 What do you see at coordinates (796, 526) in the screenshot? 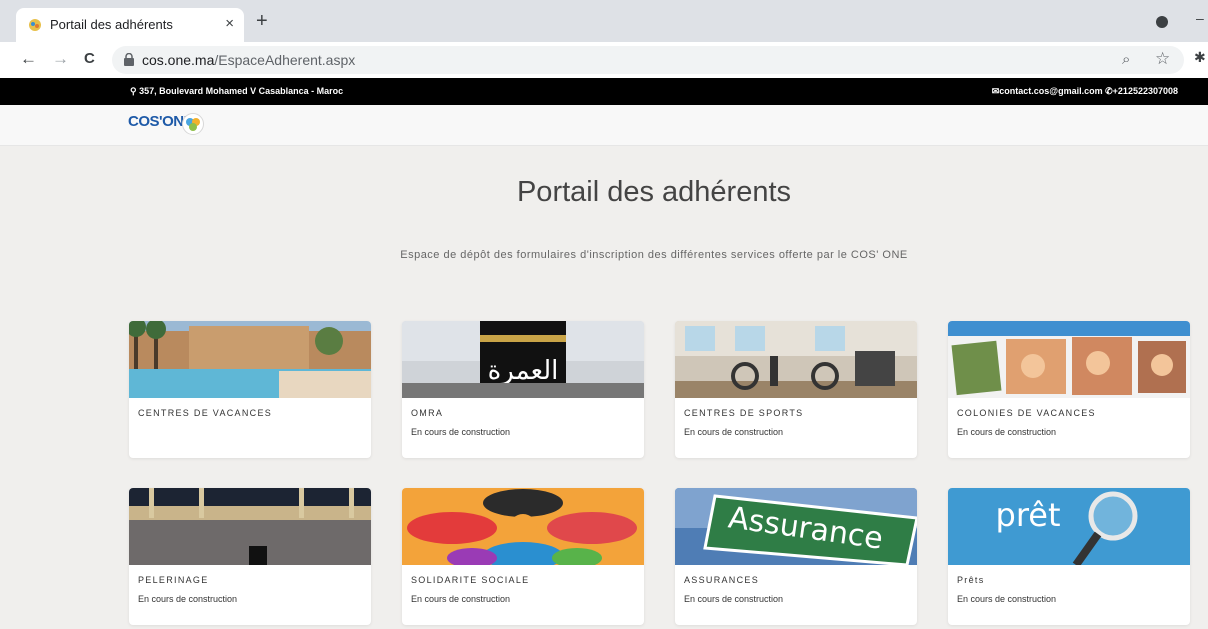
I see `assurance-sign-image: Assurance` at bounding box center [796, 526].